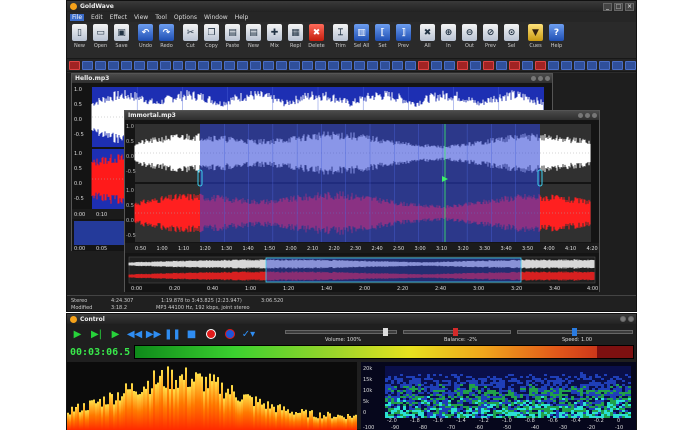  I want to click on undo-toolbar-button: ↶ Undo, so click(145, 36).